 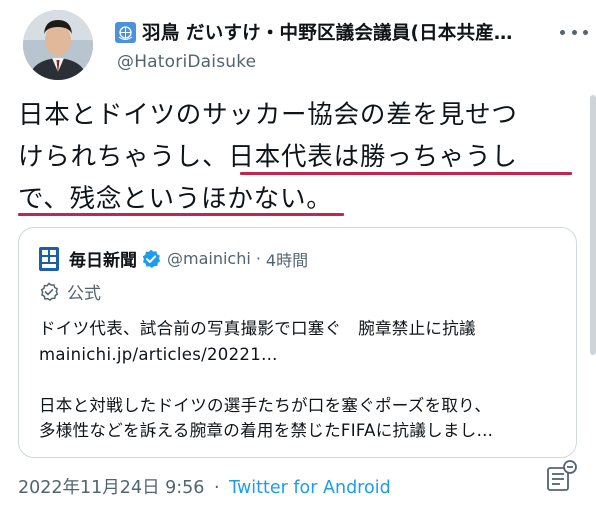 I want to click on official-label: 公式, so click(x=84, y=294).